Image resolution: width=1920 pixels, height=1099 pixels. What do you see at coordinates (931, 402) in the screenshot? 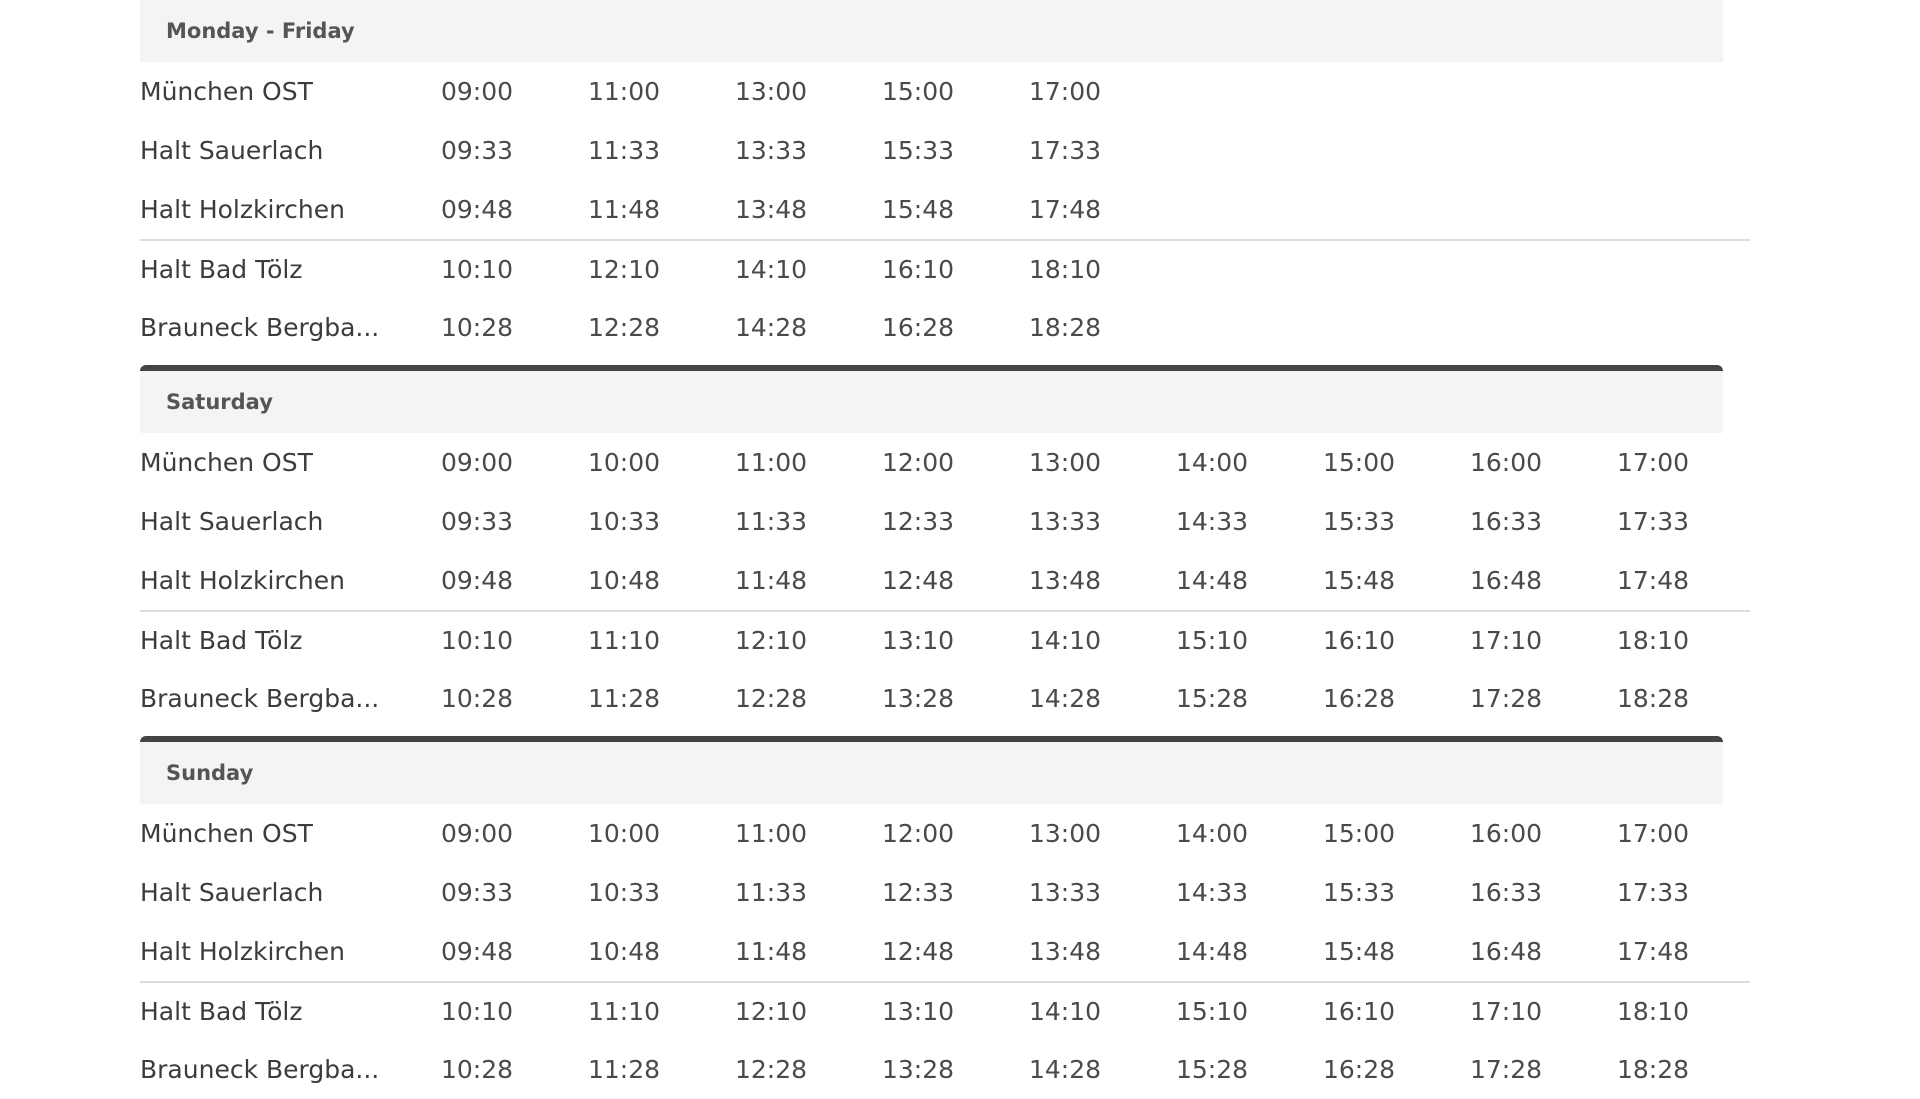
I see `section-header: Saturday` at bounding box center [931, 402].